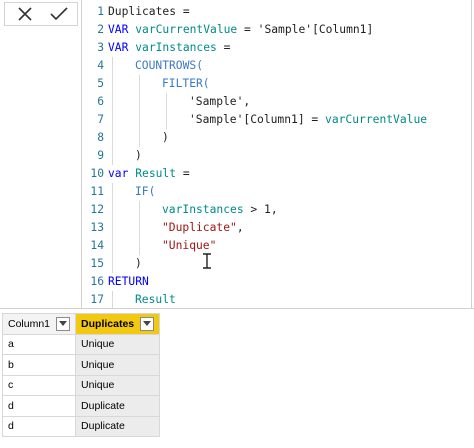  I want to click on table-row: b Unique, so click(81, 365).